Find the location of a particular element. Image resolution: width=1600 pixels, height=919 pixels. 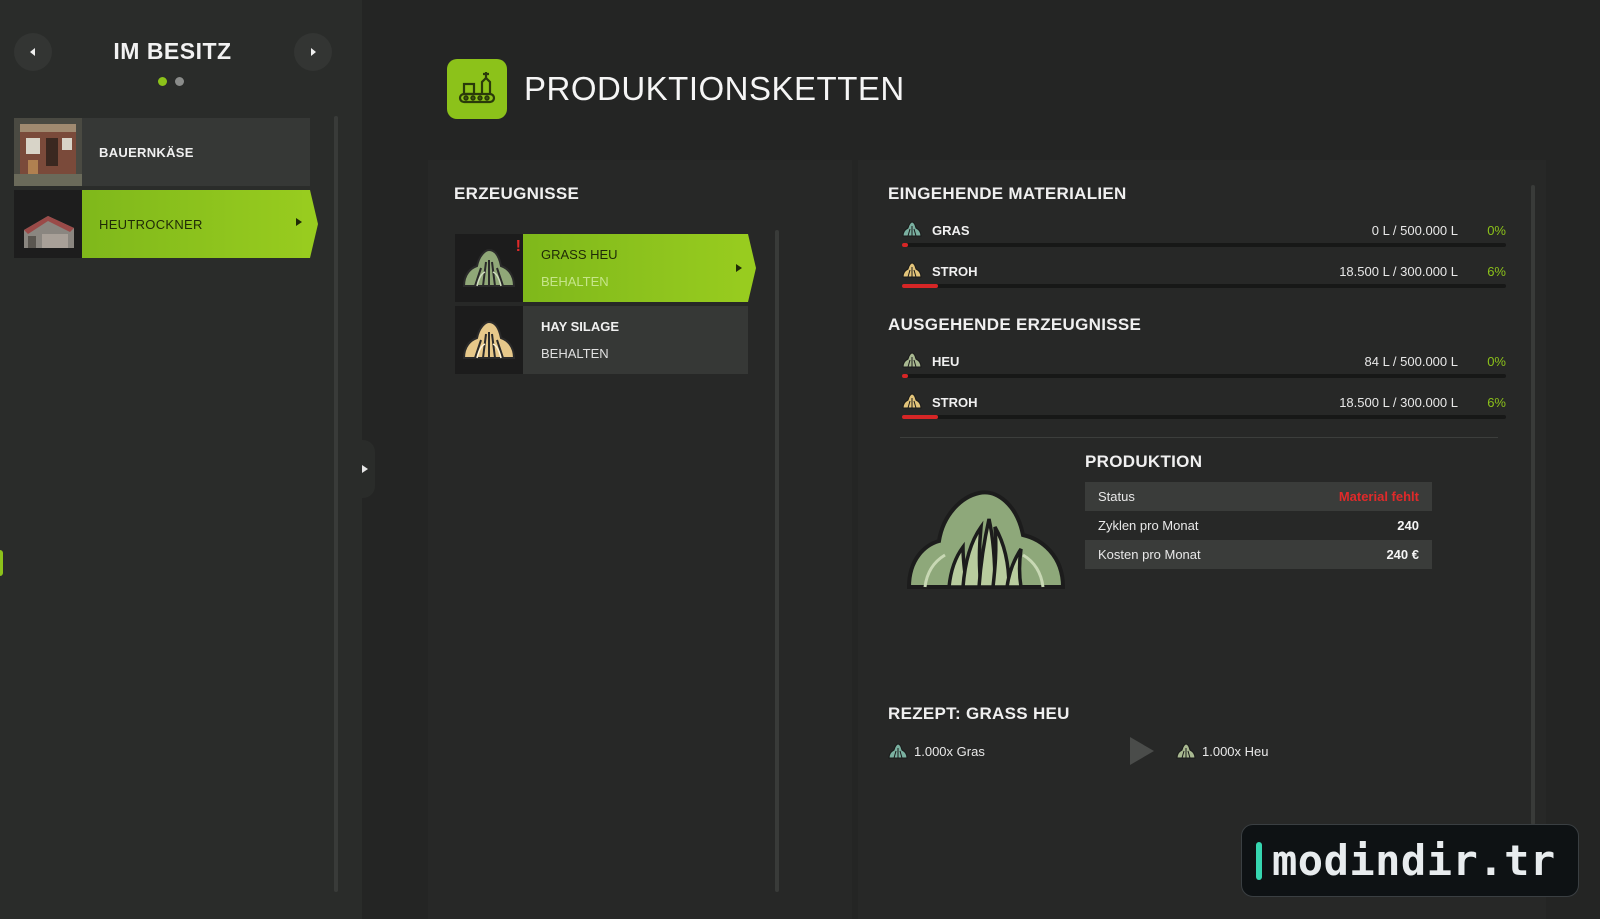

product-text: GRASS HEU BEHALTEN is located at coordinates (635, 268).